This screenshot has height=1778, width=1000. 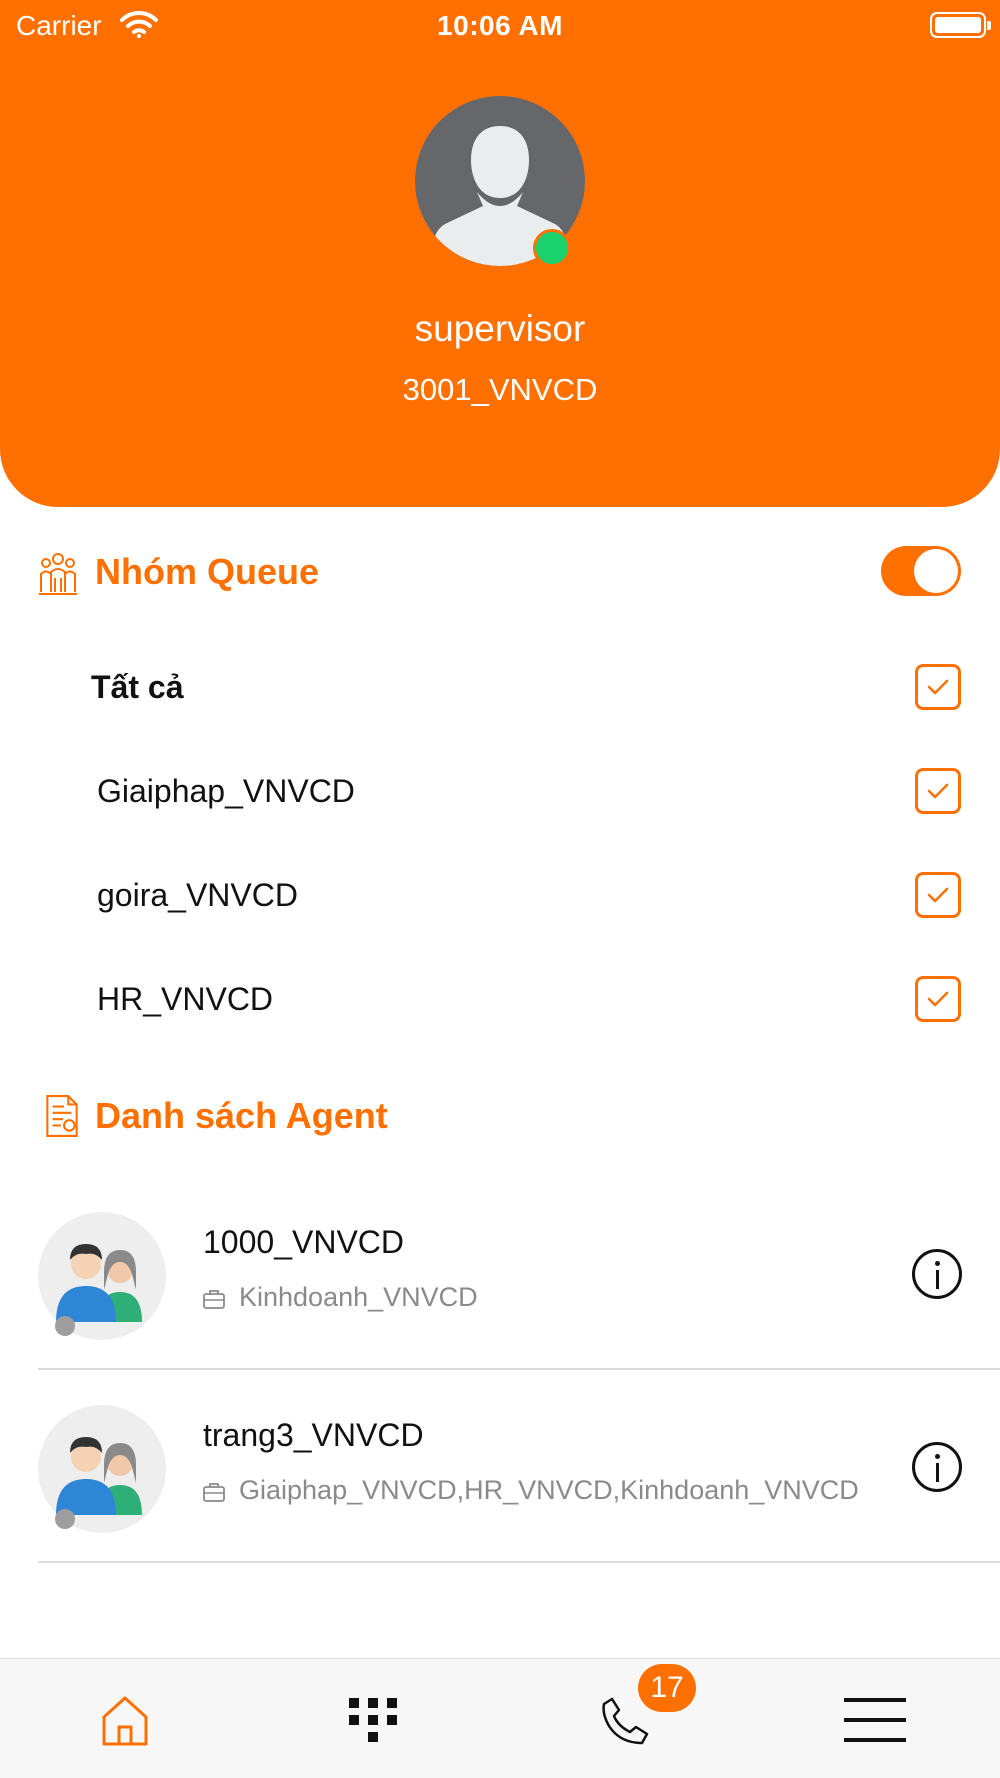 I want to click on agent-groups: Giaiphap_VNVCD,HR_VNVCD,Kinhdoanh_VNVCD, so click(x=549, y=1490).